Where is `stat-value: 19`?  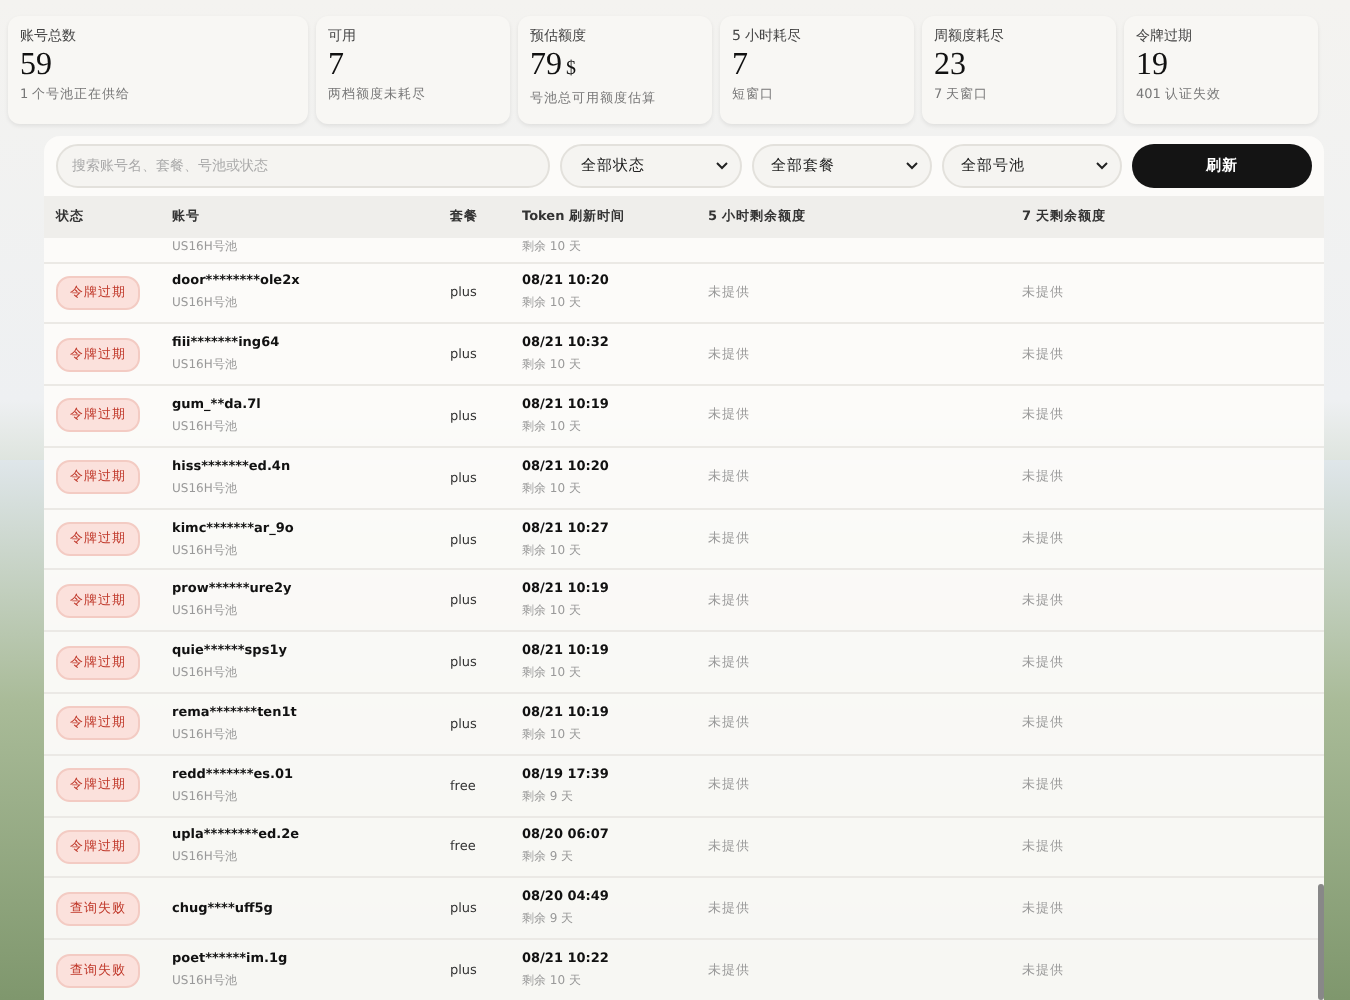 stat-value: 19 is located at coordinates (1153, 66).